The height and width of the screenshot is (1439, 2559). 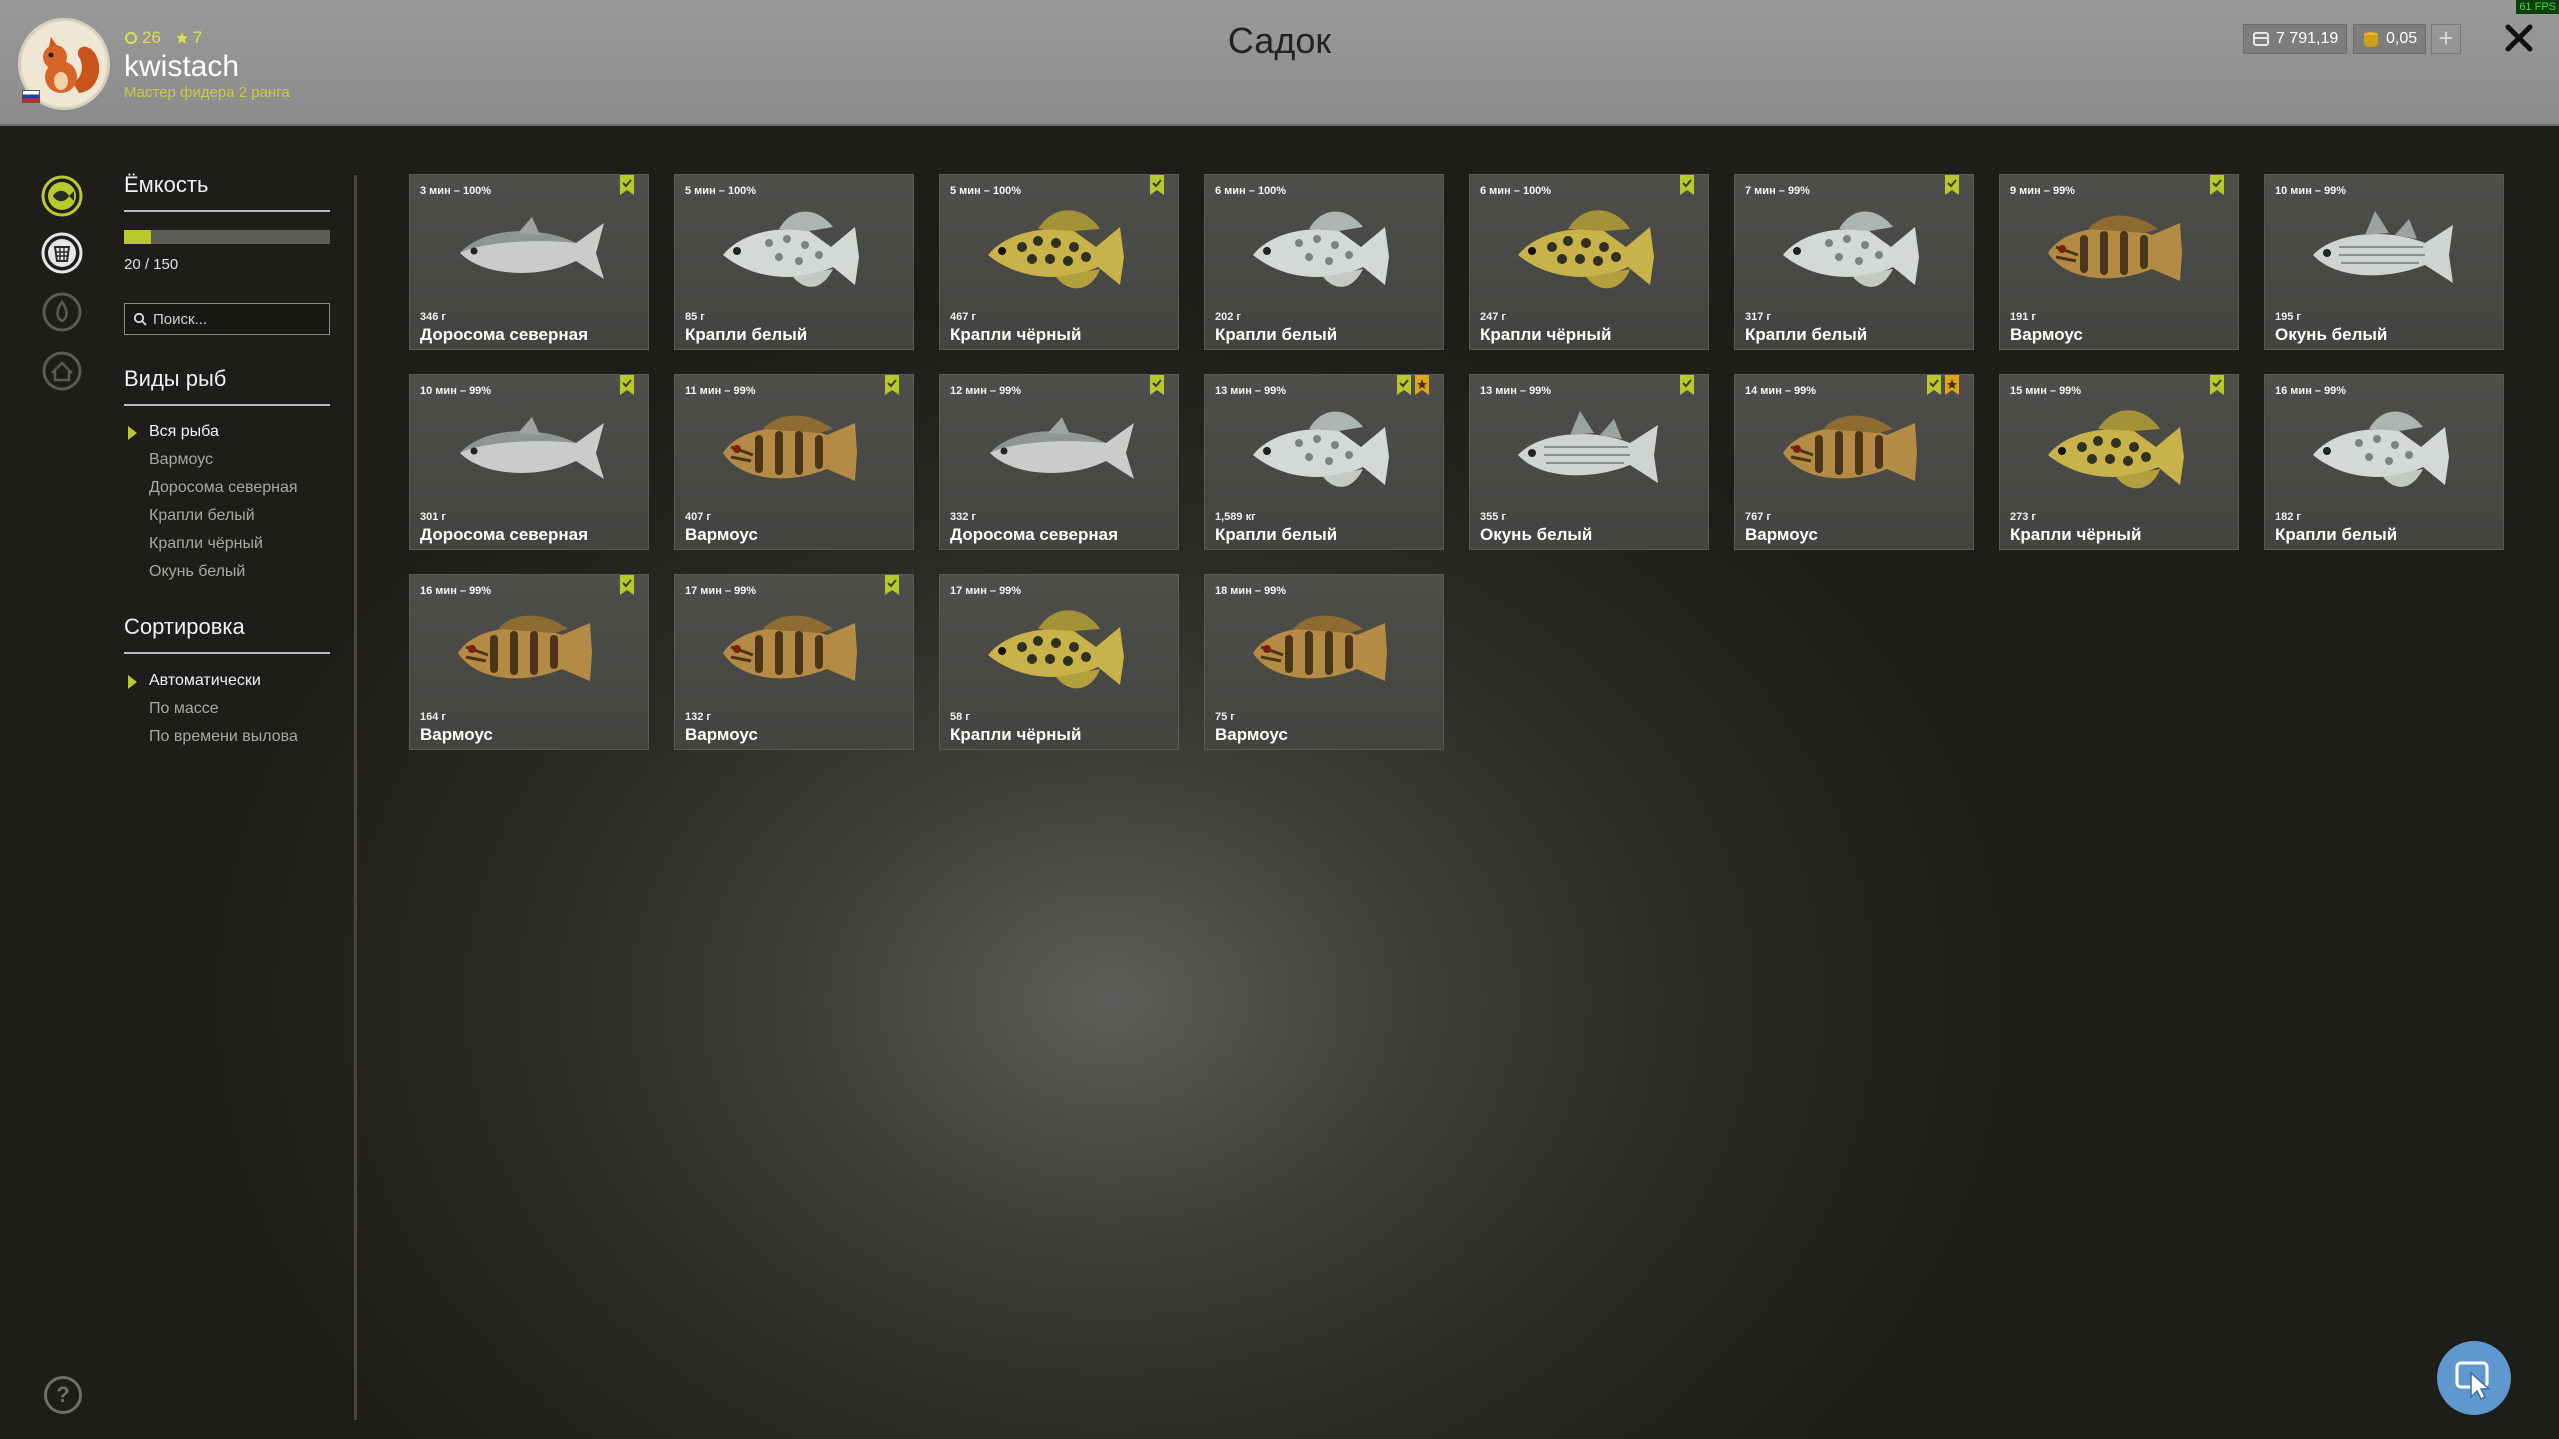 I want to click on fish-card: 6 мин – 100% 247 г Крапли чёрный, so click(x=1589, y=262).